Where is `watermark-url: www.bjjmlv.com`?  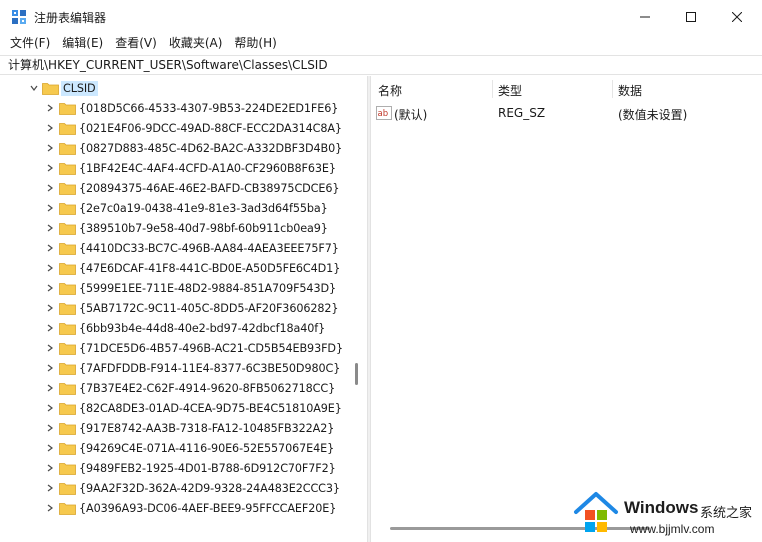 watermark-url: www.bjjmlv.com is located at coordinates (672, 529).